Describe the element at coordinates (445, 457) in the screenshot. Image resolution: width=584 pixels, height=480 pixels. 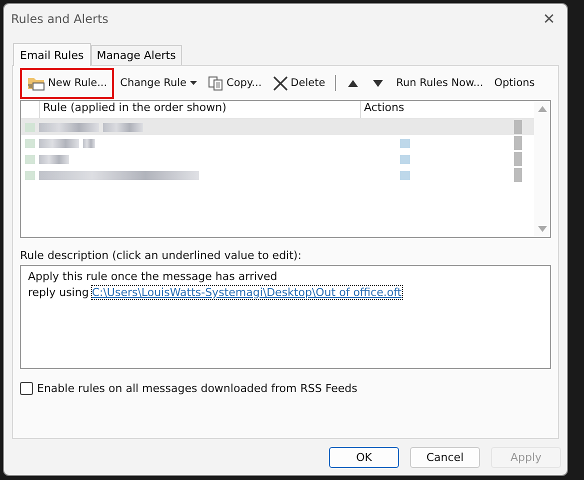
I see `dialog-button: Cancel` at that location.